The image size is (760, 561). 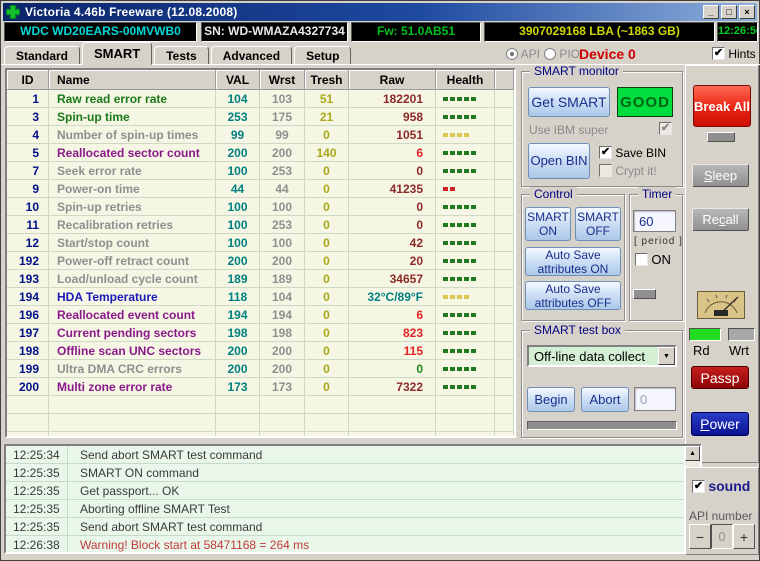 What do you see at coordinates (602, 356) in the screenshot?
I see `test-type-dropdown: Off-line data collect ▼` at bounding box center [602, 356].